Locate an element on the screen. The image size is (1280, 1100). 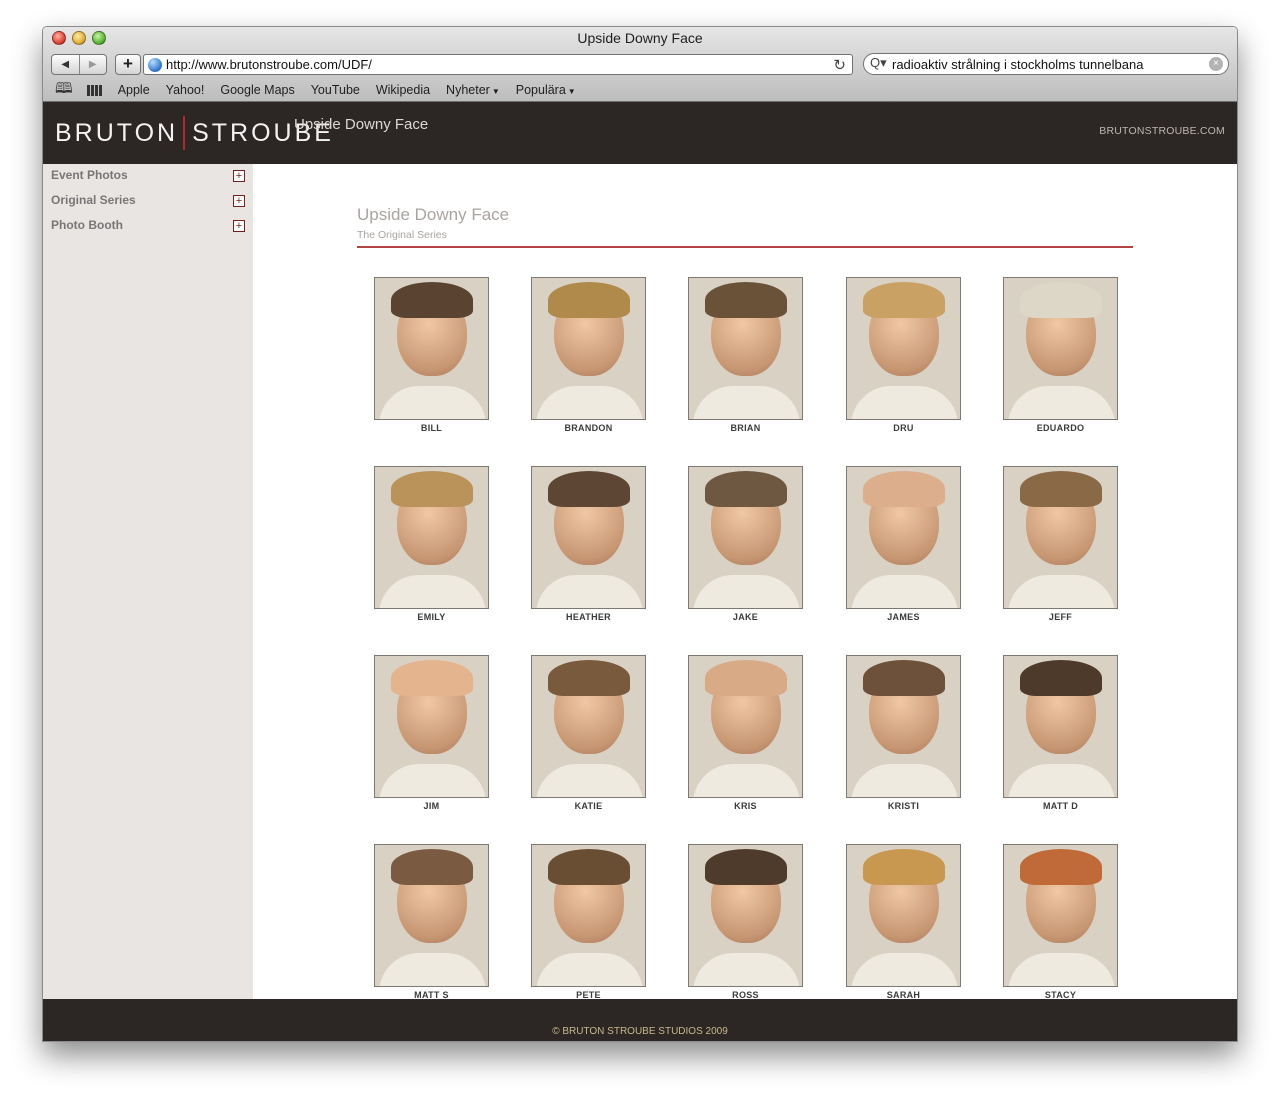
expand-original-series-icon: + is located at coordinates (239, 201).